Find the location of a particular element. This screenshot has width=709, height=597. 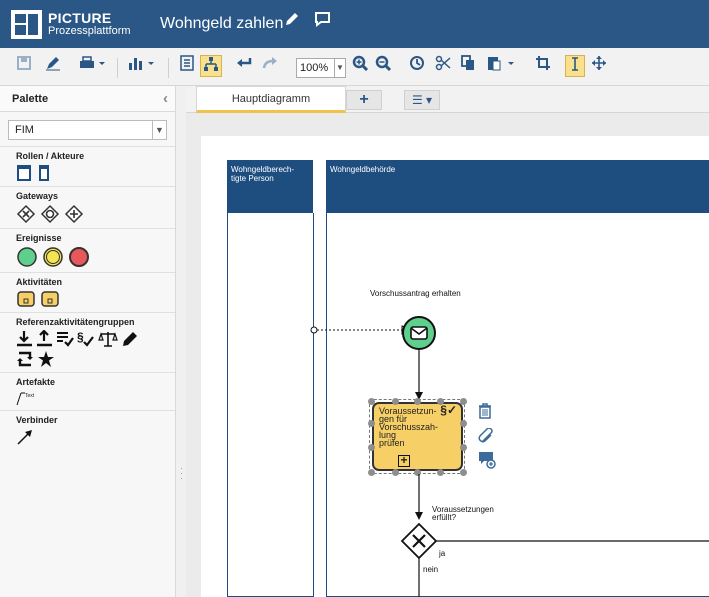

brand: PICTURE Prozessplattform is located at coordinates (89, 24).